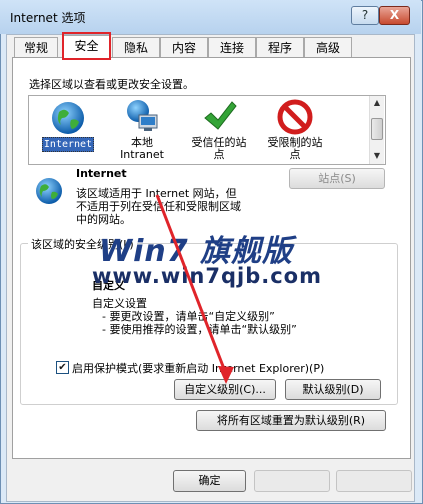 This screenshot has height=504, width=423. What do you see at coordinates (194, 289) in the screenshot?
I see `annotation-arrow` at bounding box center [194, 289].